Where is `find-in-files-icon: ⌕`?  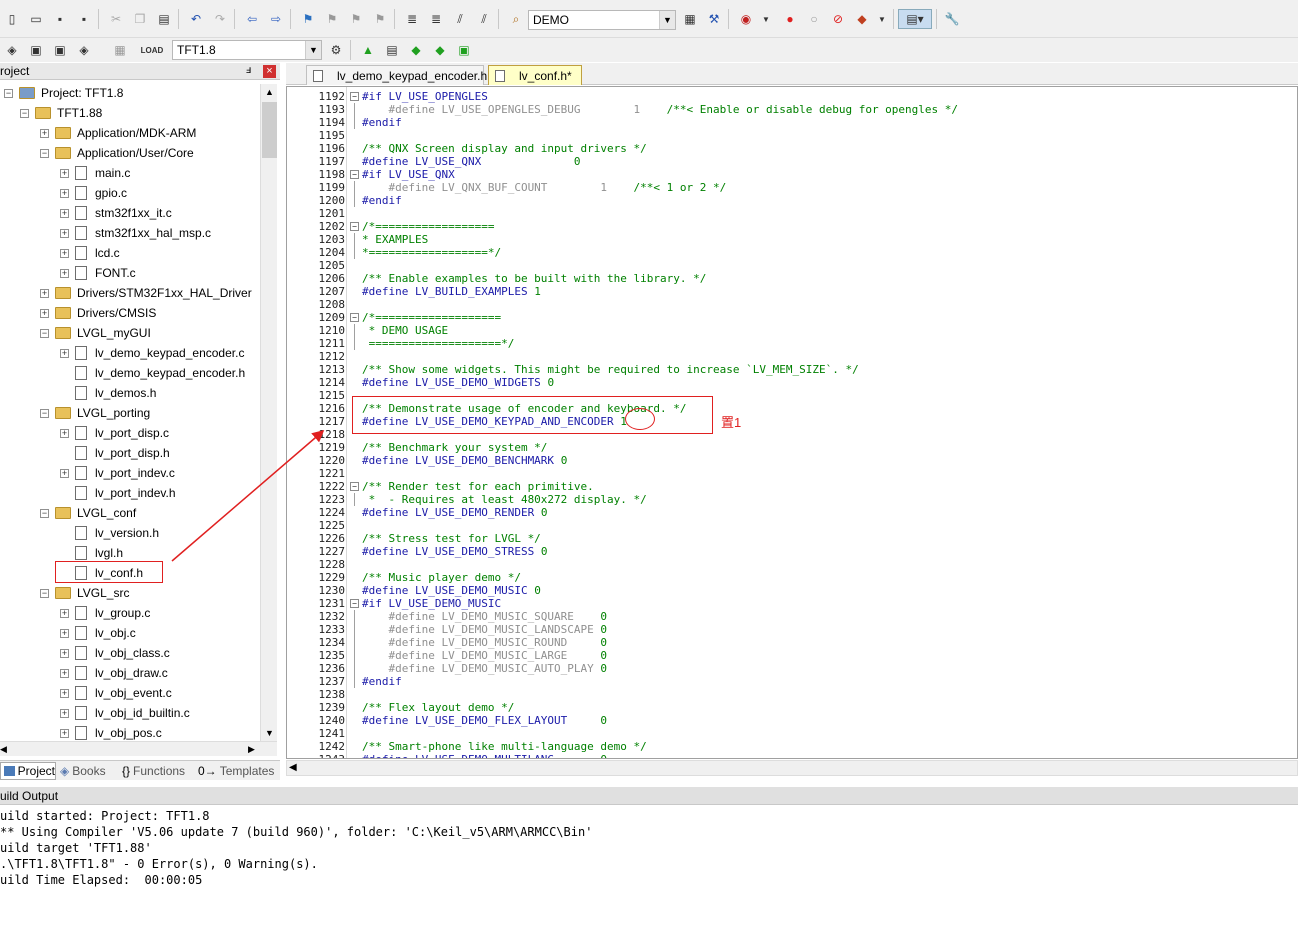 find-in-files-icon: ⌕ is located at coordinates (516, 19).